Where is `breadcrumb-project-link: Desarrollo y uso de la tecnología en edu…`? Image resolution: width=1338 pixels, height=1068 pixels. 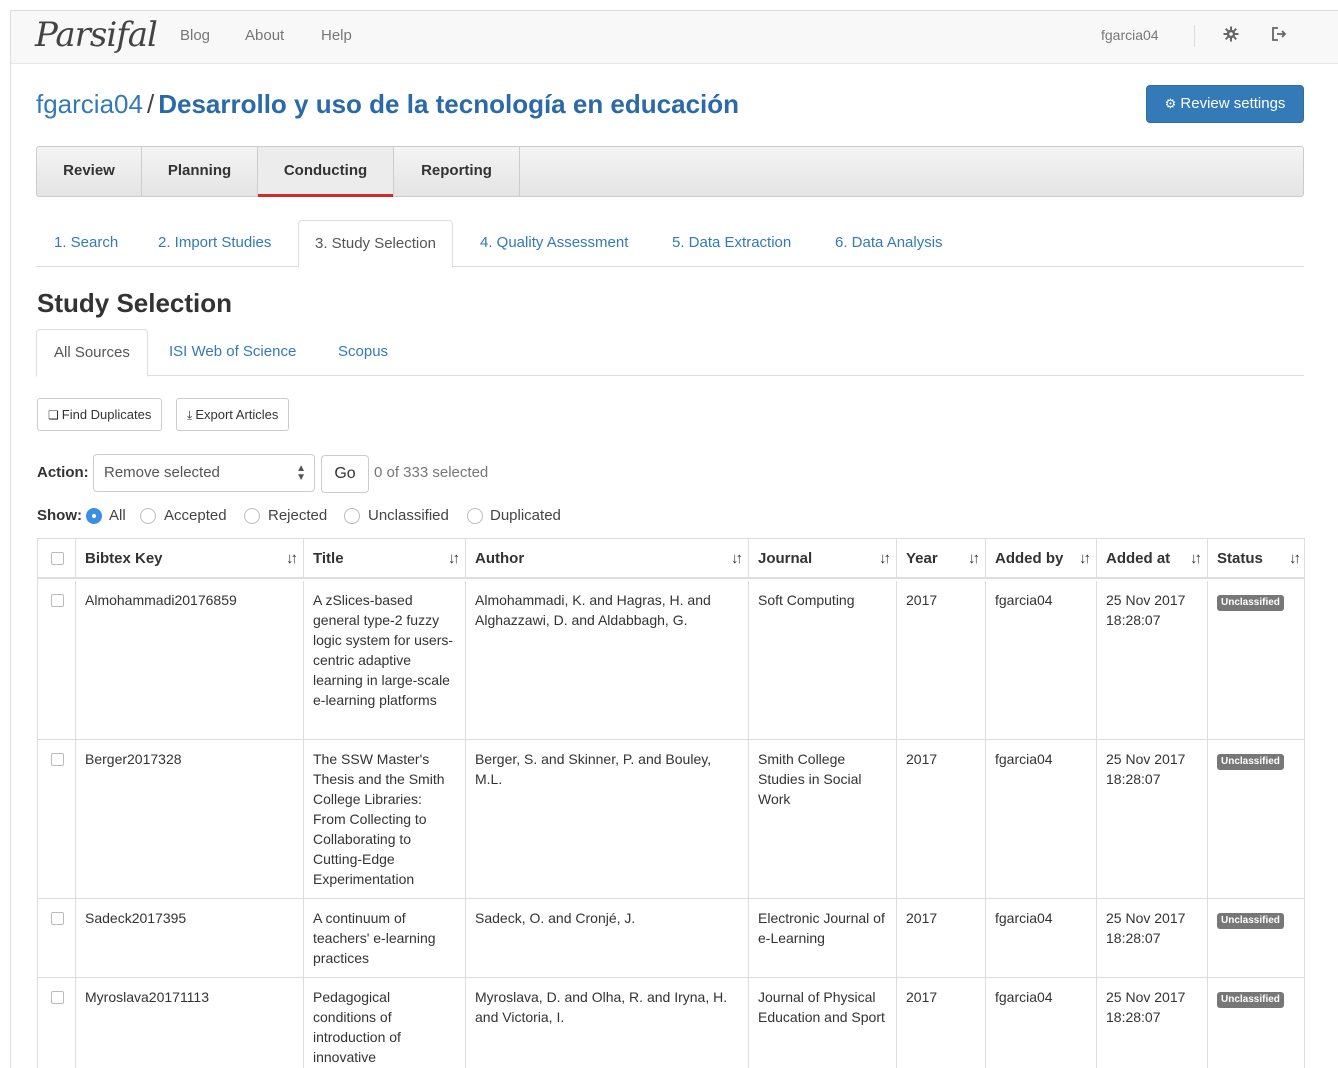 breadcrumb-project-link: Desarrollo y uso de la tecnología en edu… is located at coordinates (448, 104).